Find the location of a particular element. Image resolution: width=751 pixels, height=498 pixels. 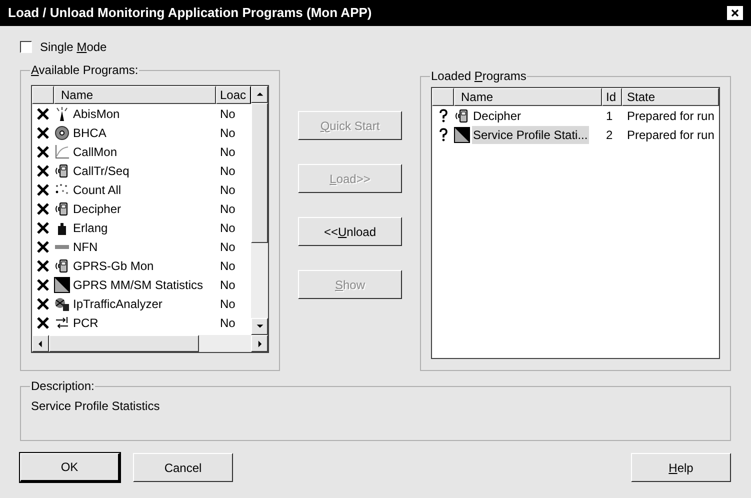

program-row: Count All No is located at coordinates (141, 189).